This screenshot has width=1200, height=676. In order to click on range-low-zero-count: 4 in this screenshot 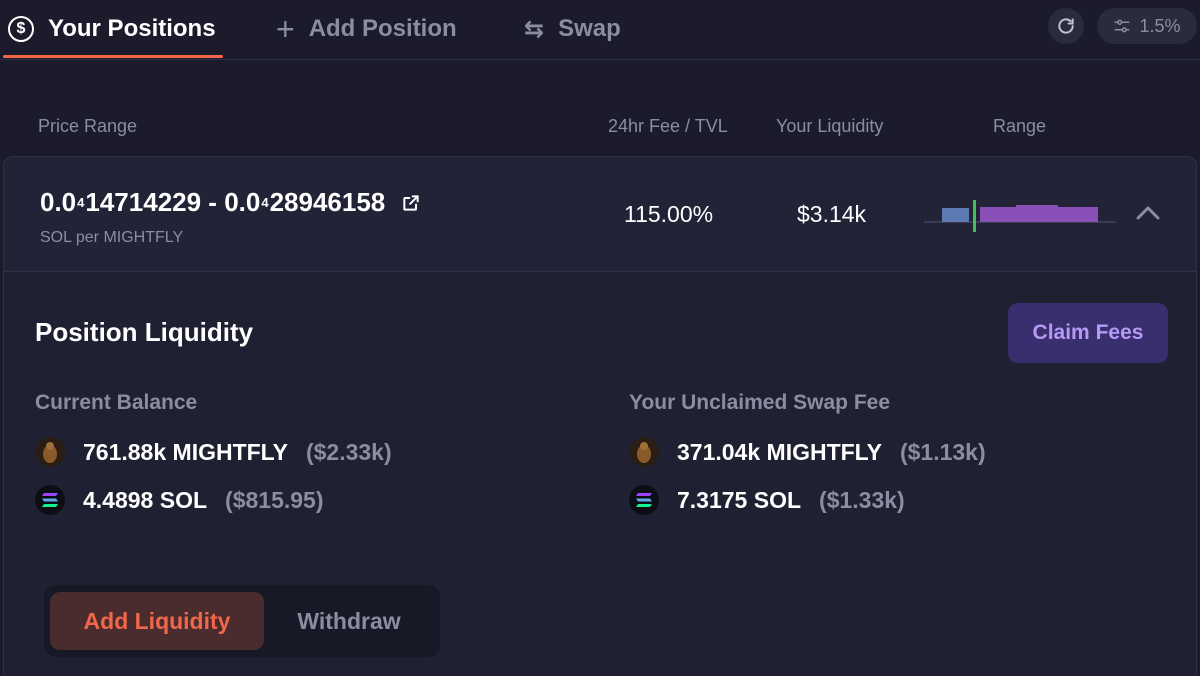, I will do `click(81, 202)`.